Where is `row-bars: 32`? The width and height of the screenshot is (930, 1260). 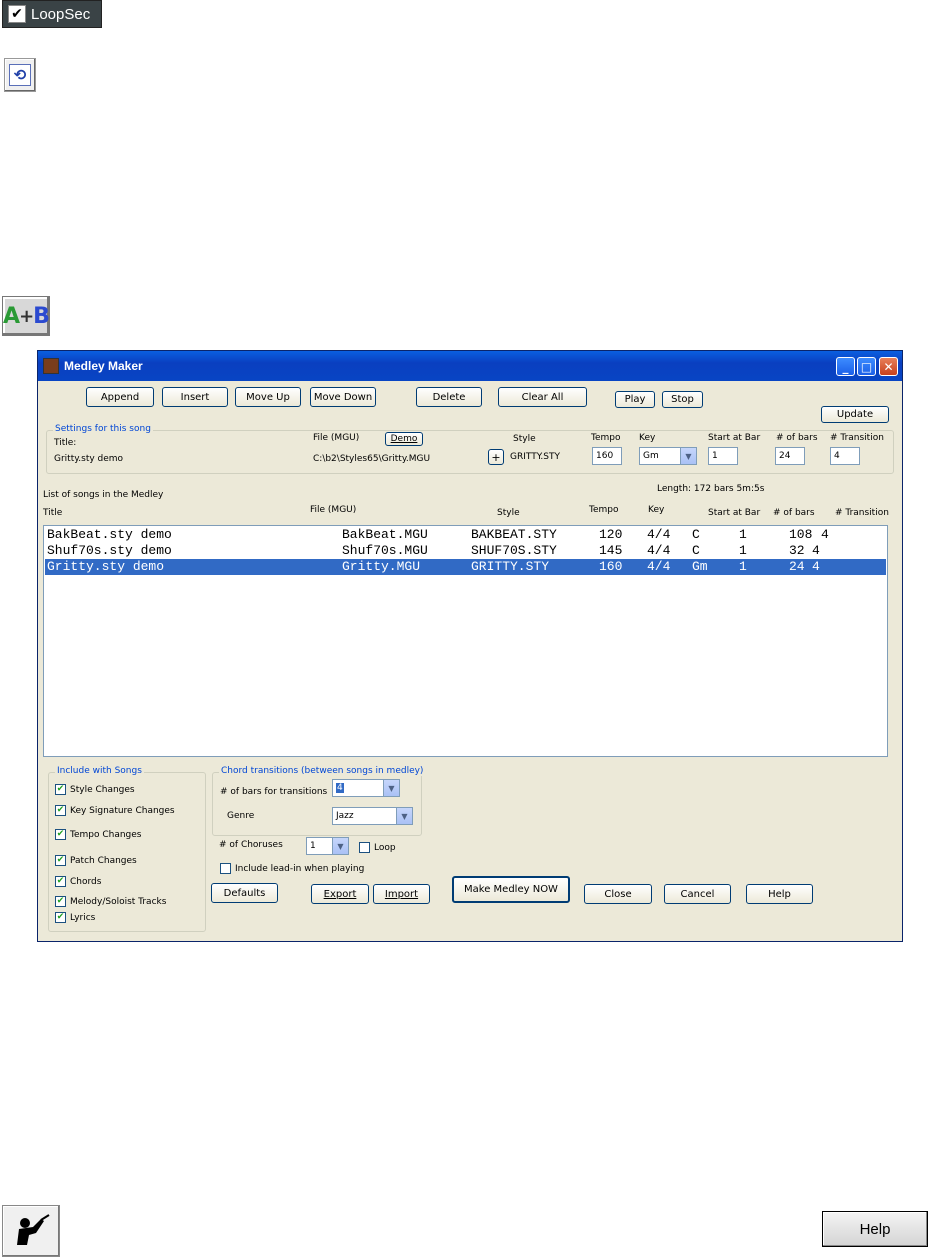
row-bars: 32 is located at coordinates (797, 550).